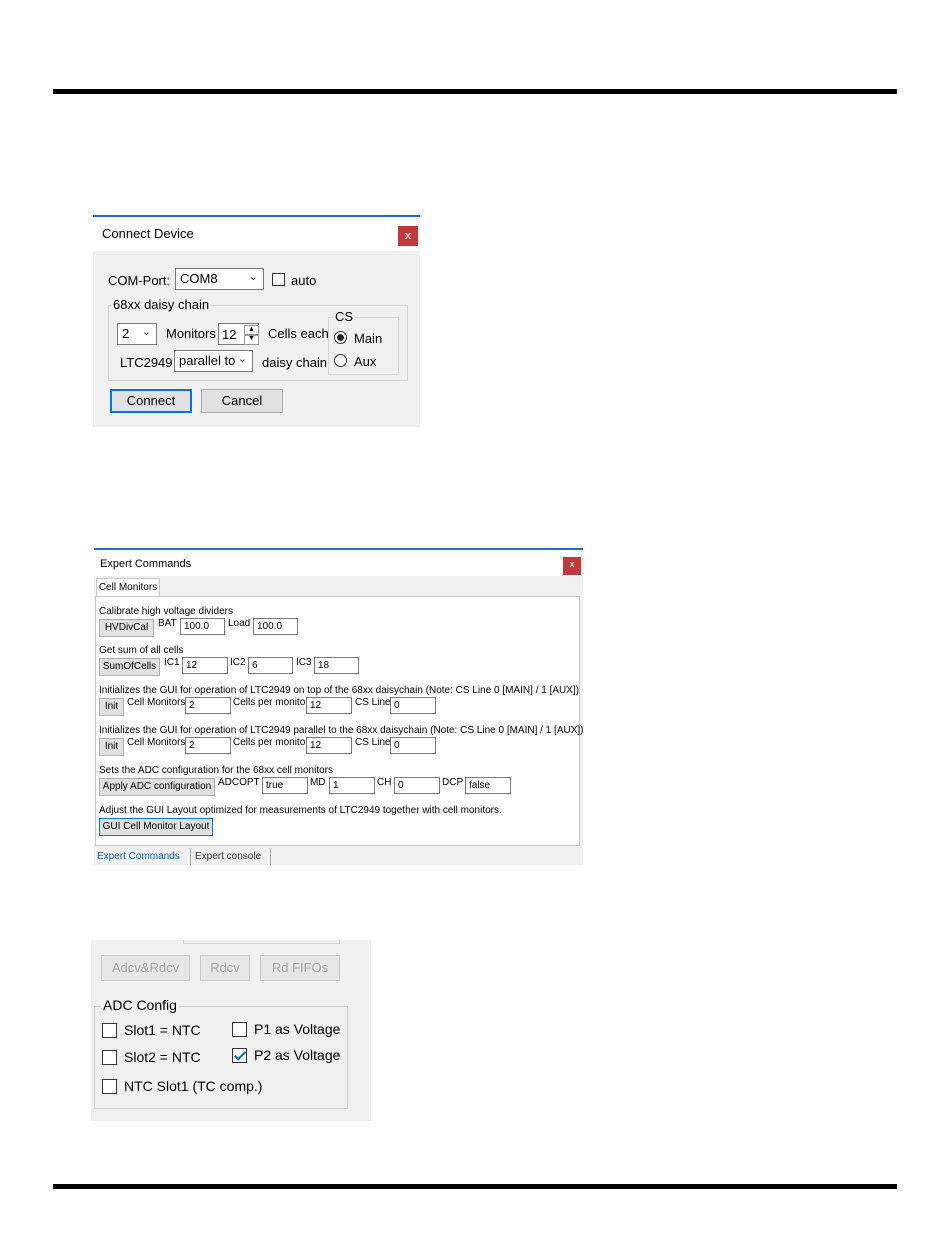 The height and width of the screenshot is (1241, 950). Describe the element at coordinates (238, 662) in the screenshot. I see `ic2-label: IC2` at that location.